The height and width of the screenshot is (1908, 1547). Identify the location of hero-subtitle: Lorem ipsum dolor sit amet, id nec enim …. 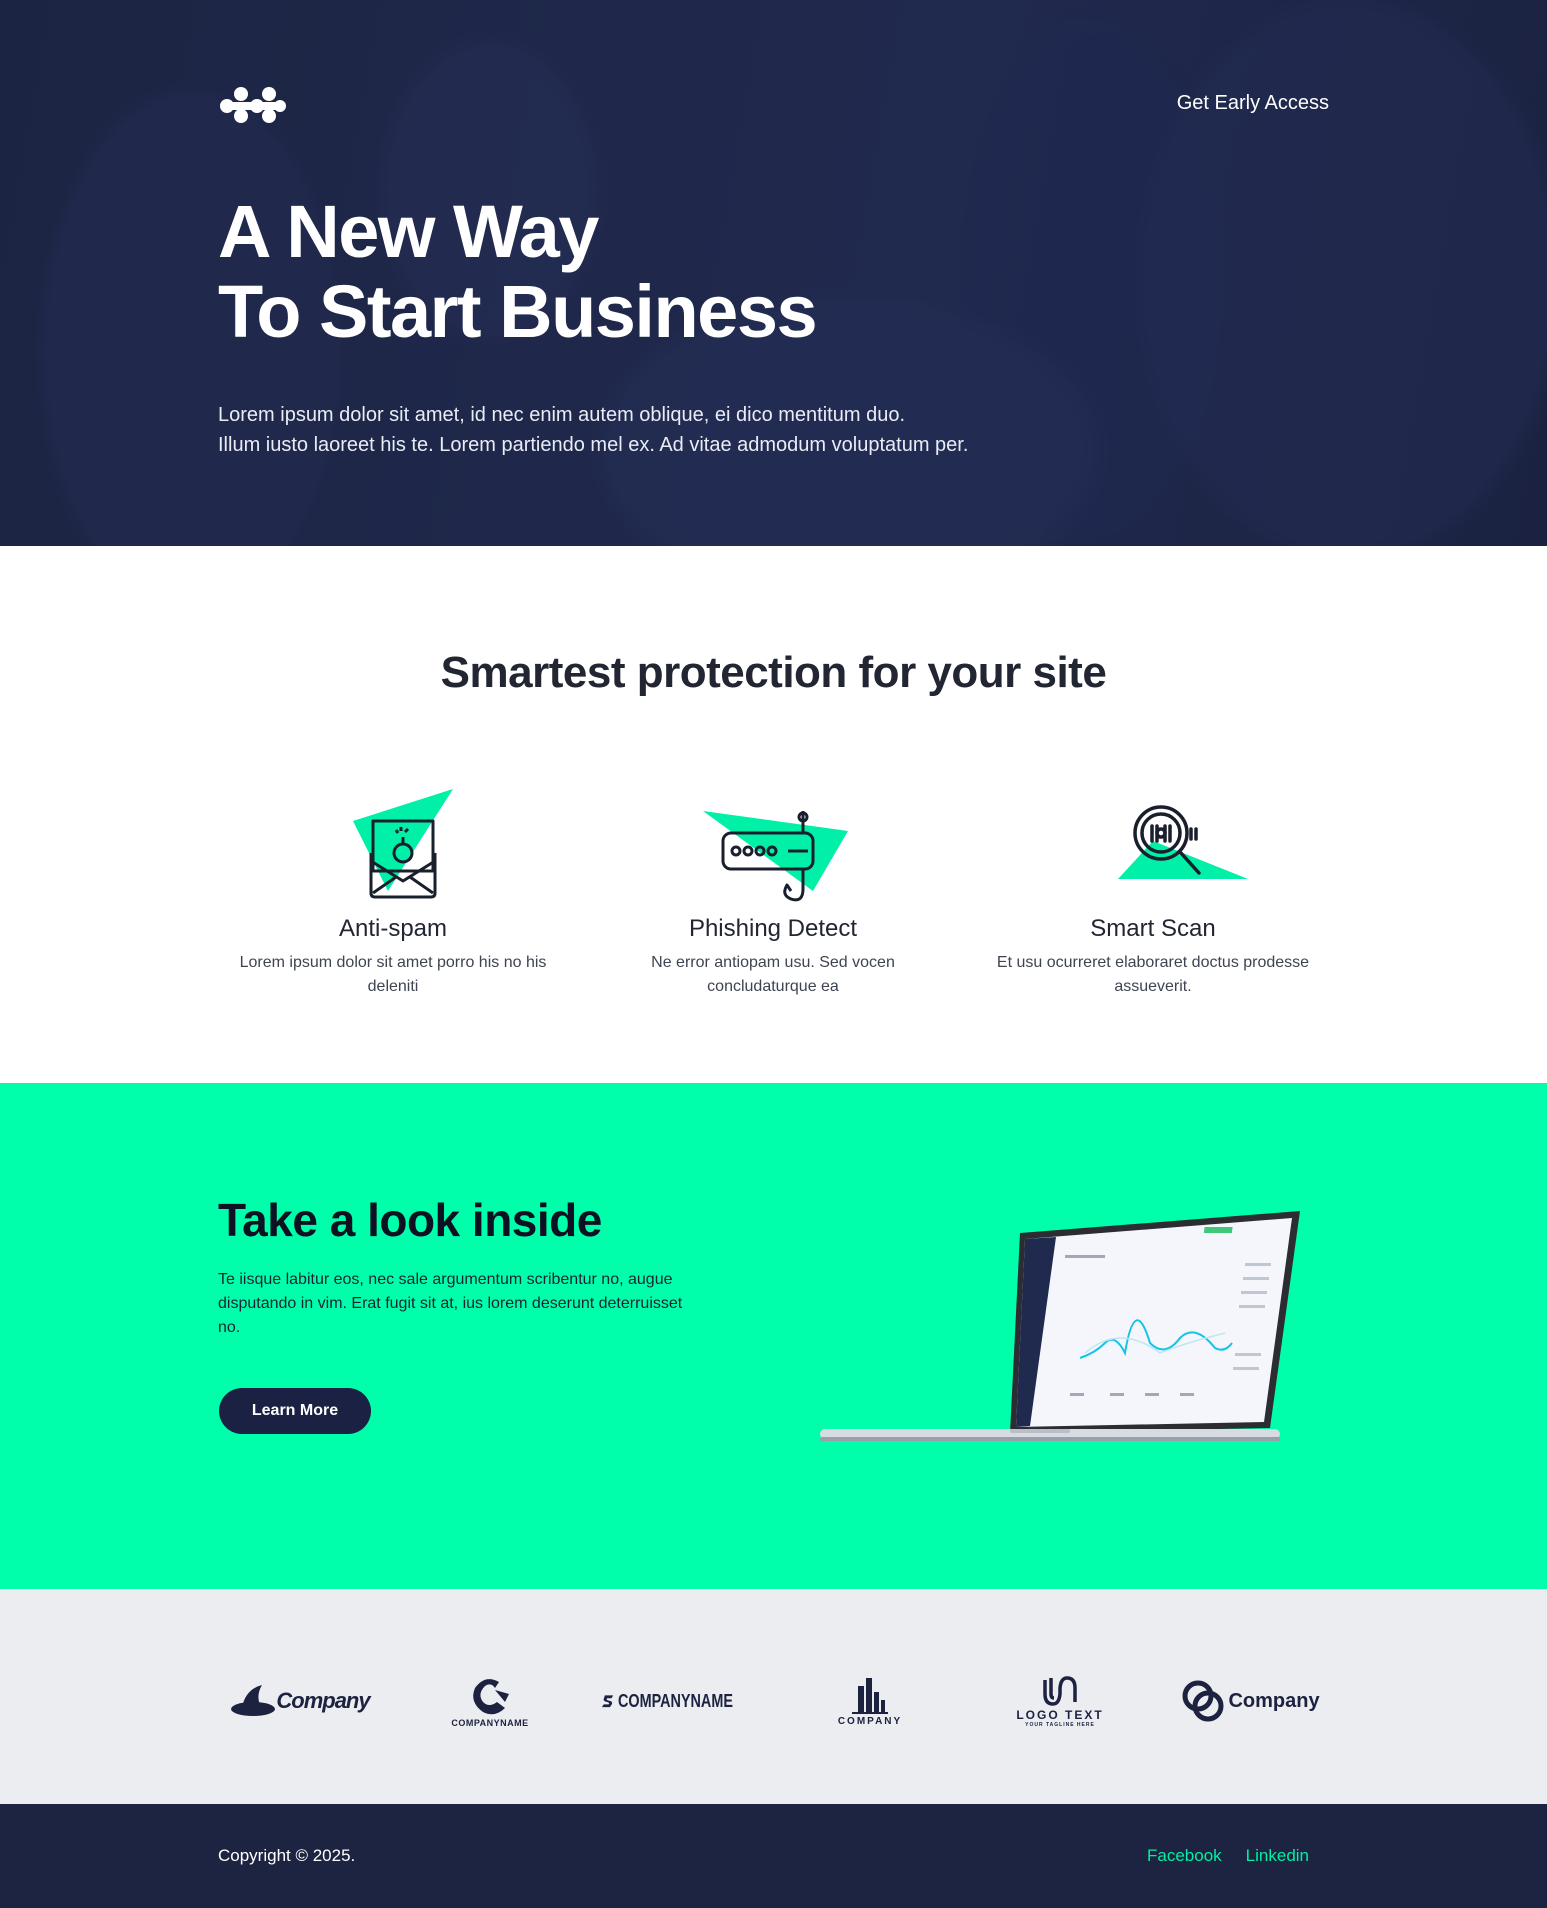
(593, 430).